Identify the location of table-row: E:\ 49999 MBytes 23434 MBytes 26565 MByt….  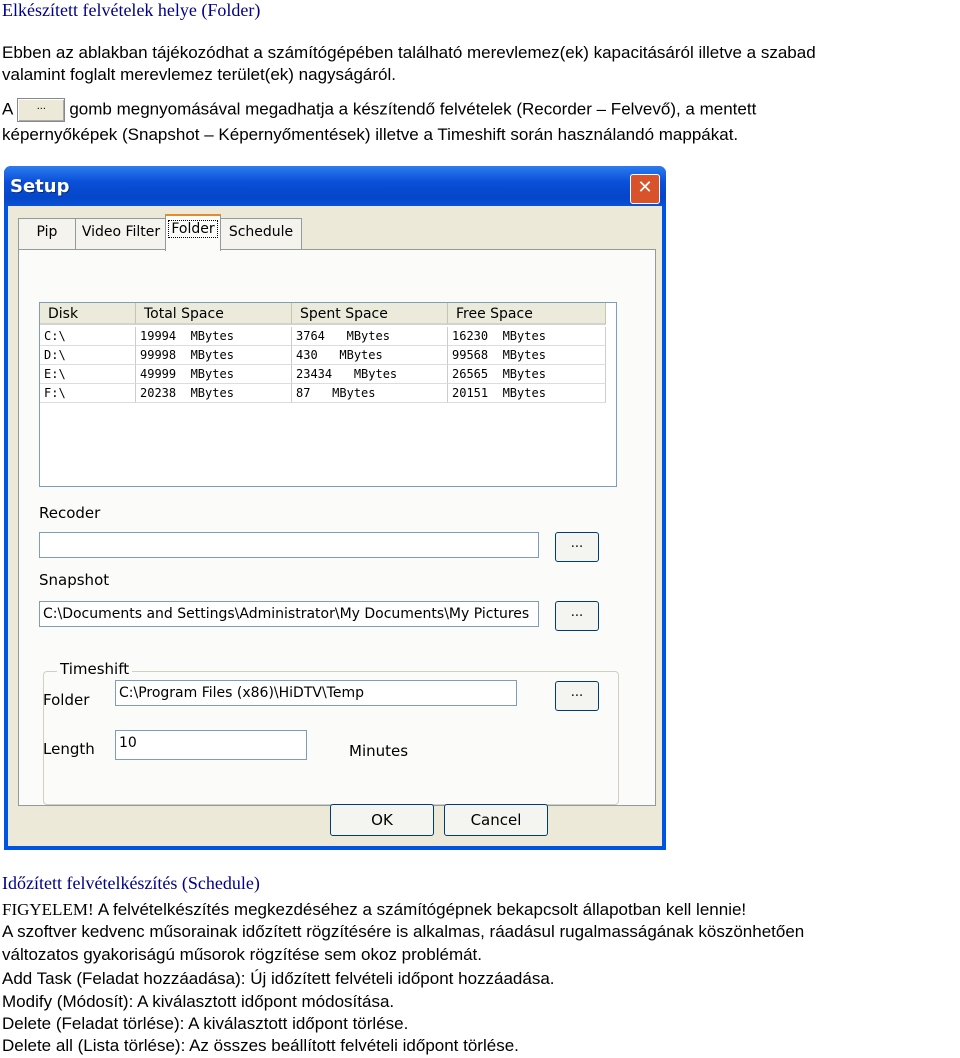
(323, 374).